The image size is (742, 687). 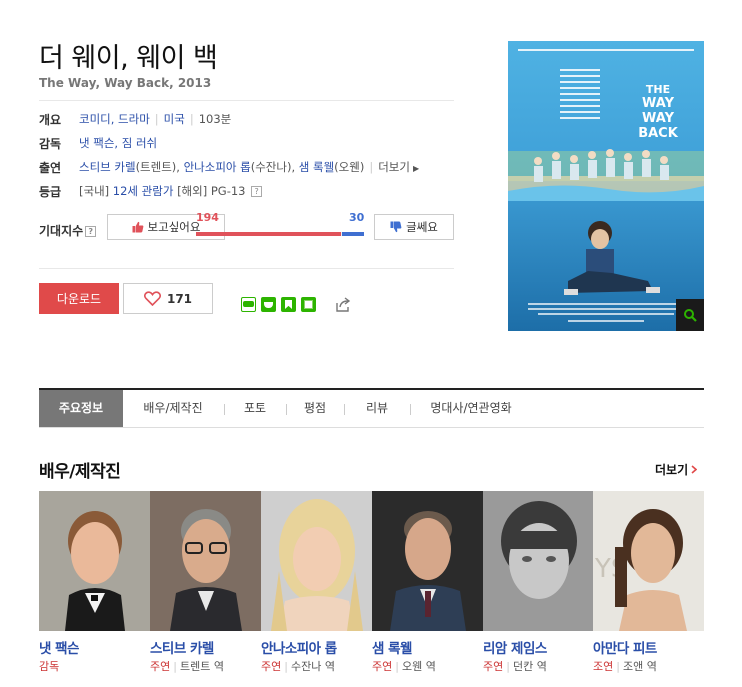 What do you see at coordinates (50, 120) in the screenshot?
I see `overview-label: 개요` at bounding box center [50, 120].